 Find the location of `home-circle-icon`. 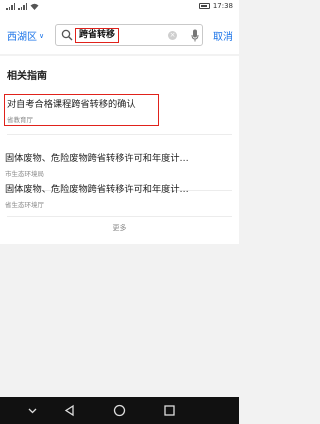

home-circle-icon is located at coordinates (119, 410).